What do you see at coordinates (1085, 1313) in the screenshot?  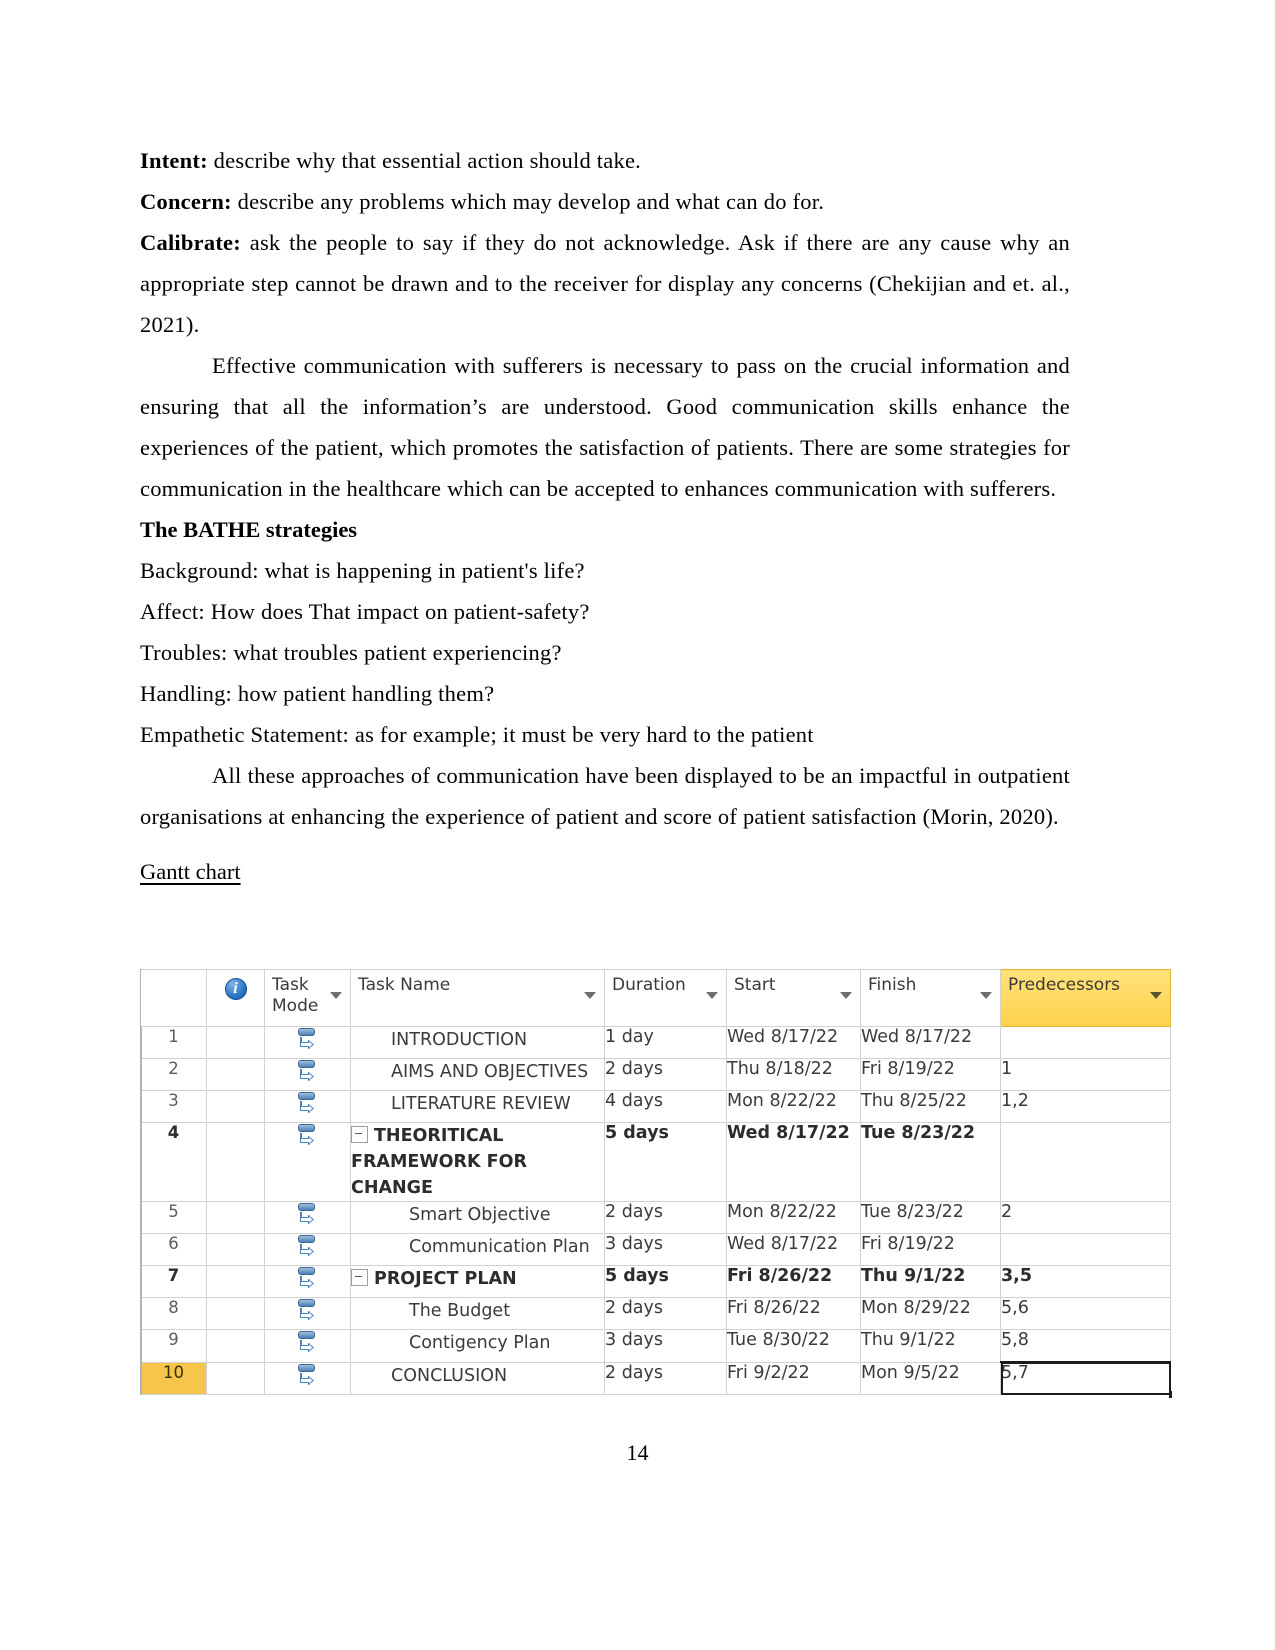 I see `predecessors-cell: 5,6` at bounding box center [1085, 1313].